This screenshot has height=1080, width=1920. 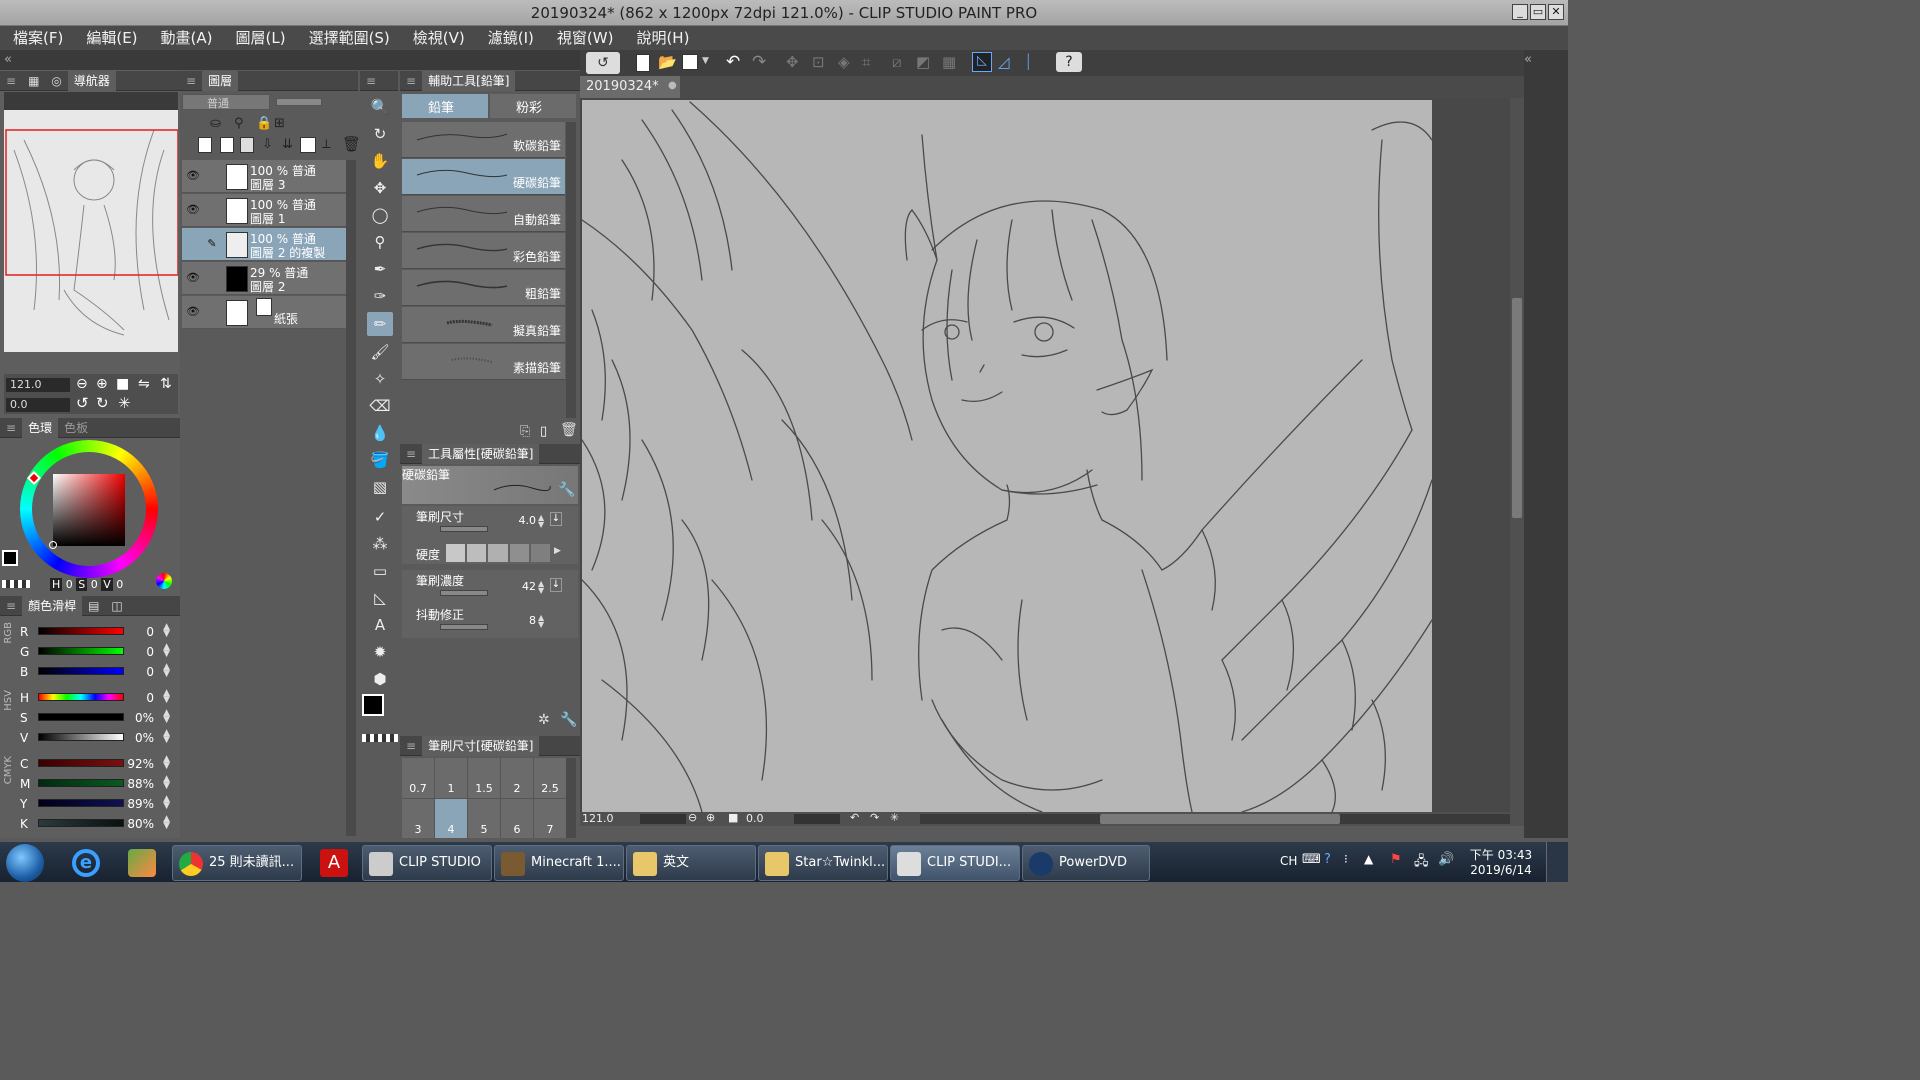 I want to click on clear-icon: ⧄, so click(x=897, y=62).